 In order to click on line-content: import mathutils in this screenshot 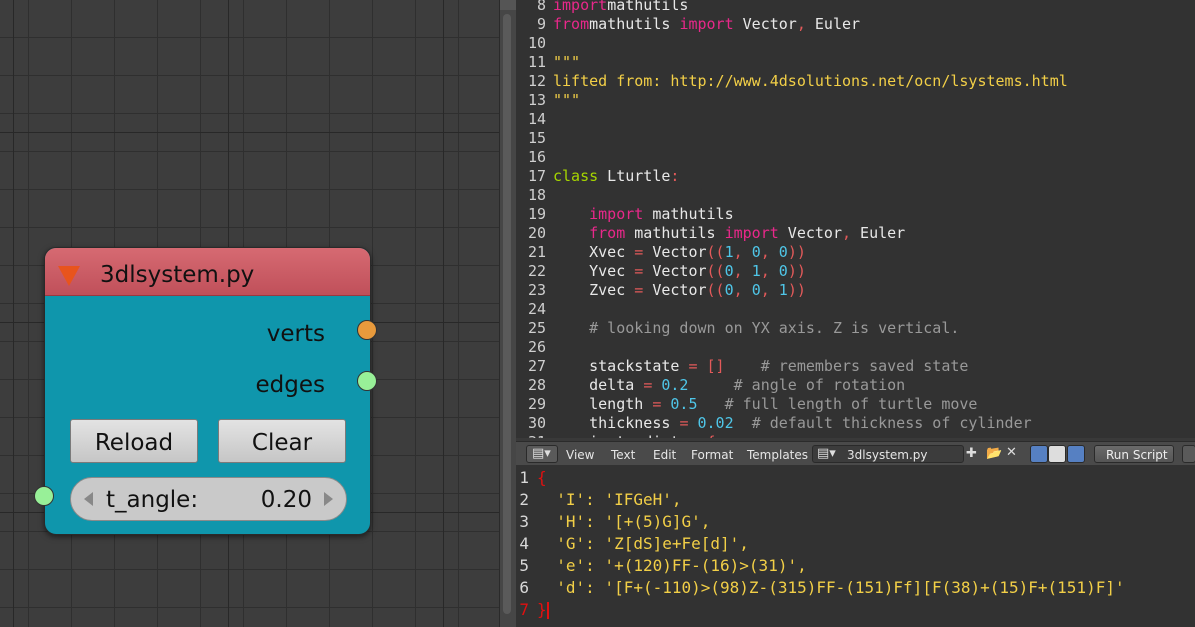, I will do `click(661, 214)`.